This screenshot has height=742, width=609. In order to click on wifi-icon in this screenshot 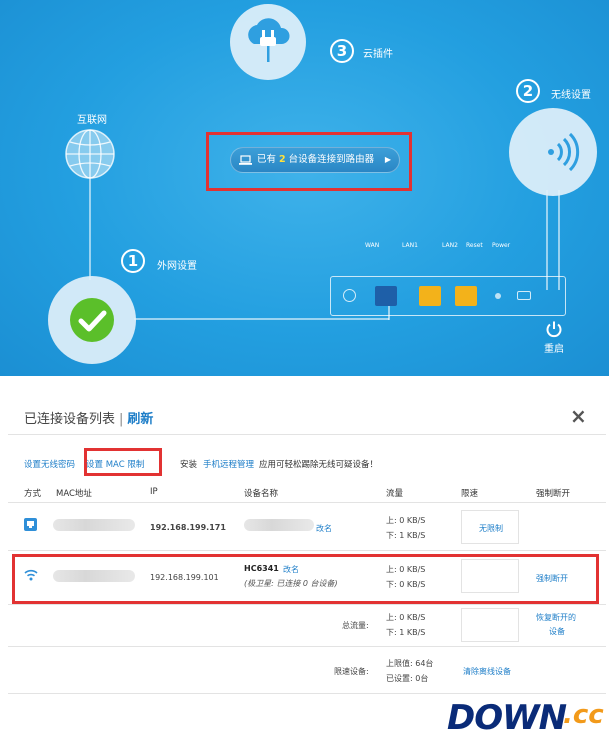, I will do `click(31, 575)`.